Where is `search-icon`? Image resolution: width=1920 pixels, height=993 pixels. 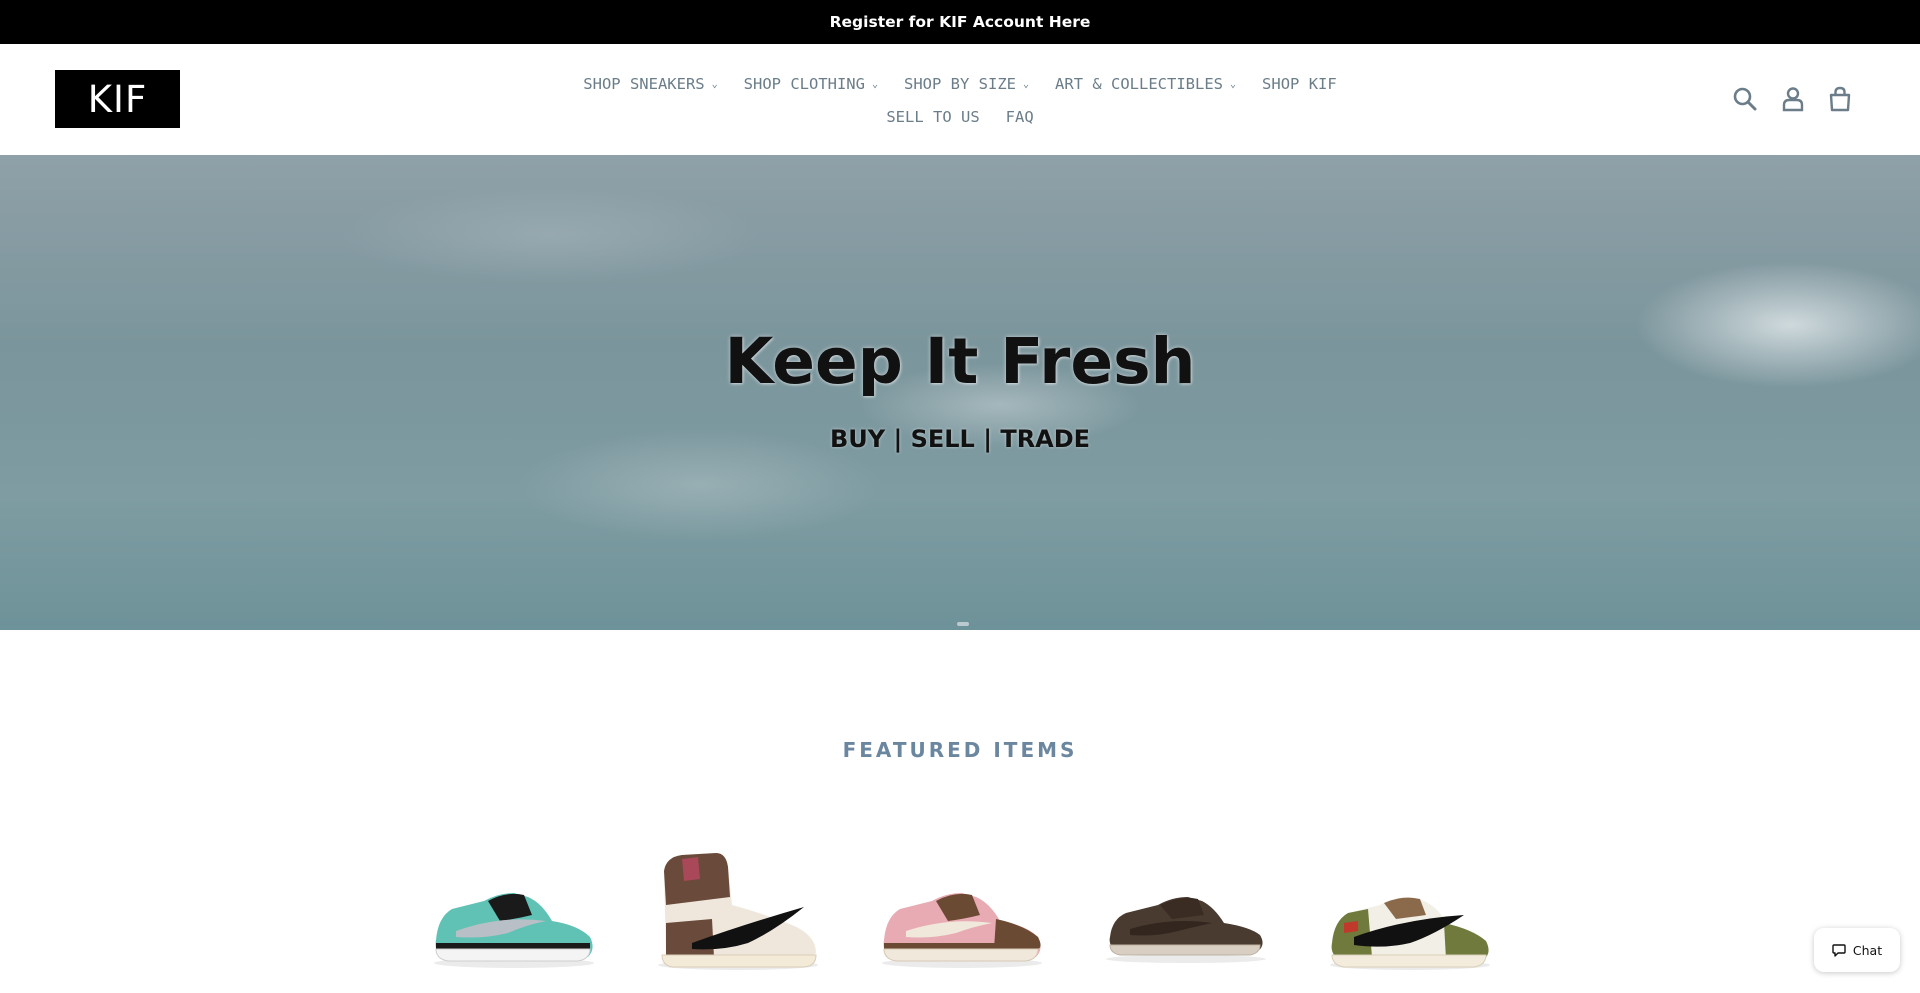 search-icon is located at coordinates (1745, 99).